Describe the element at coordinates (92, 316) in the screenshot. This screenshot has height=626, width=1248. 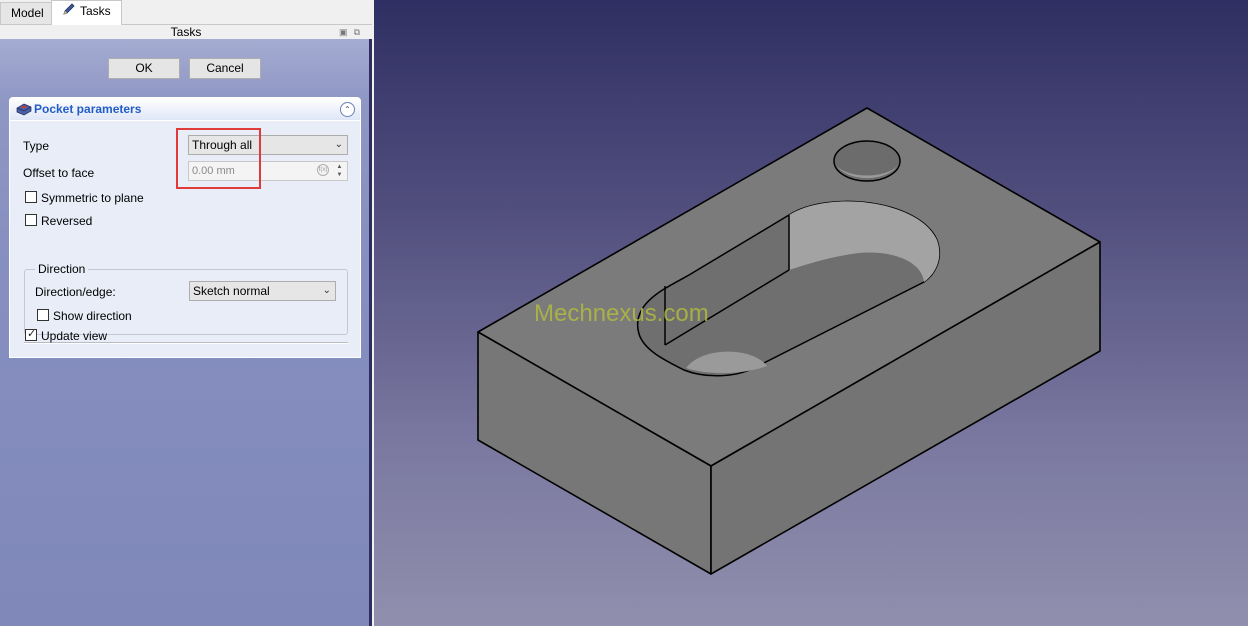
I see `show-direction-label: Show direction` at that location.